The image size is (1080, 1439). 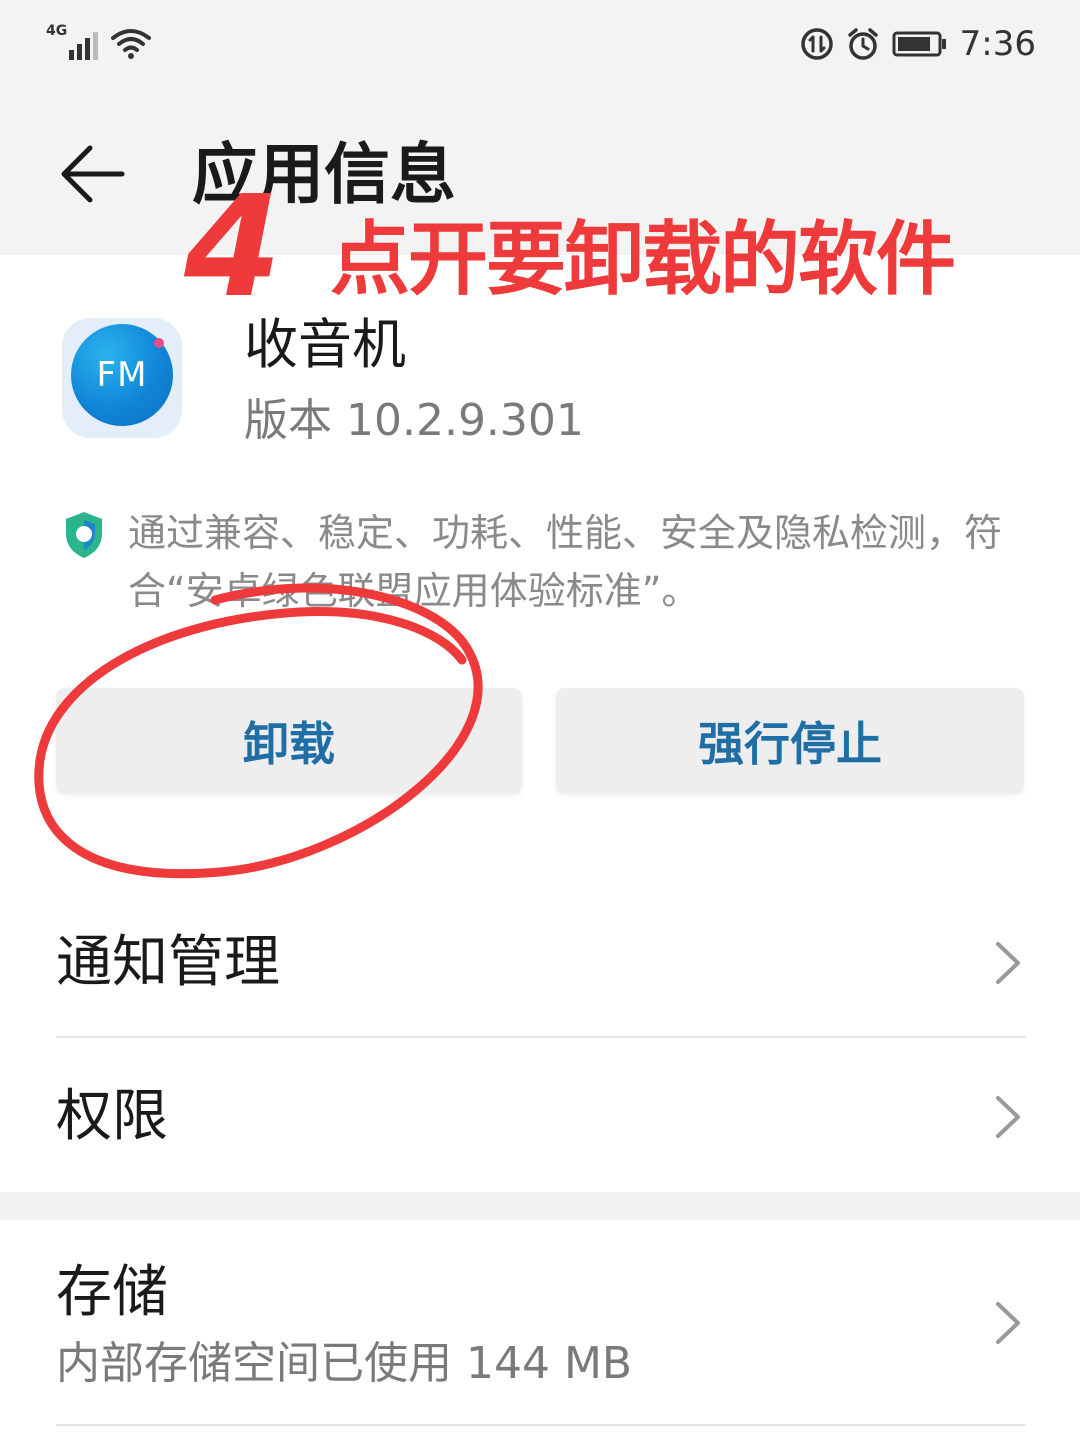 I want to click on network-type-label: 4G, so click(x=57, y=31).